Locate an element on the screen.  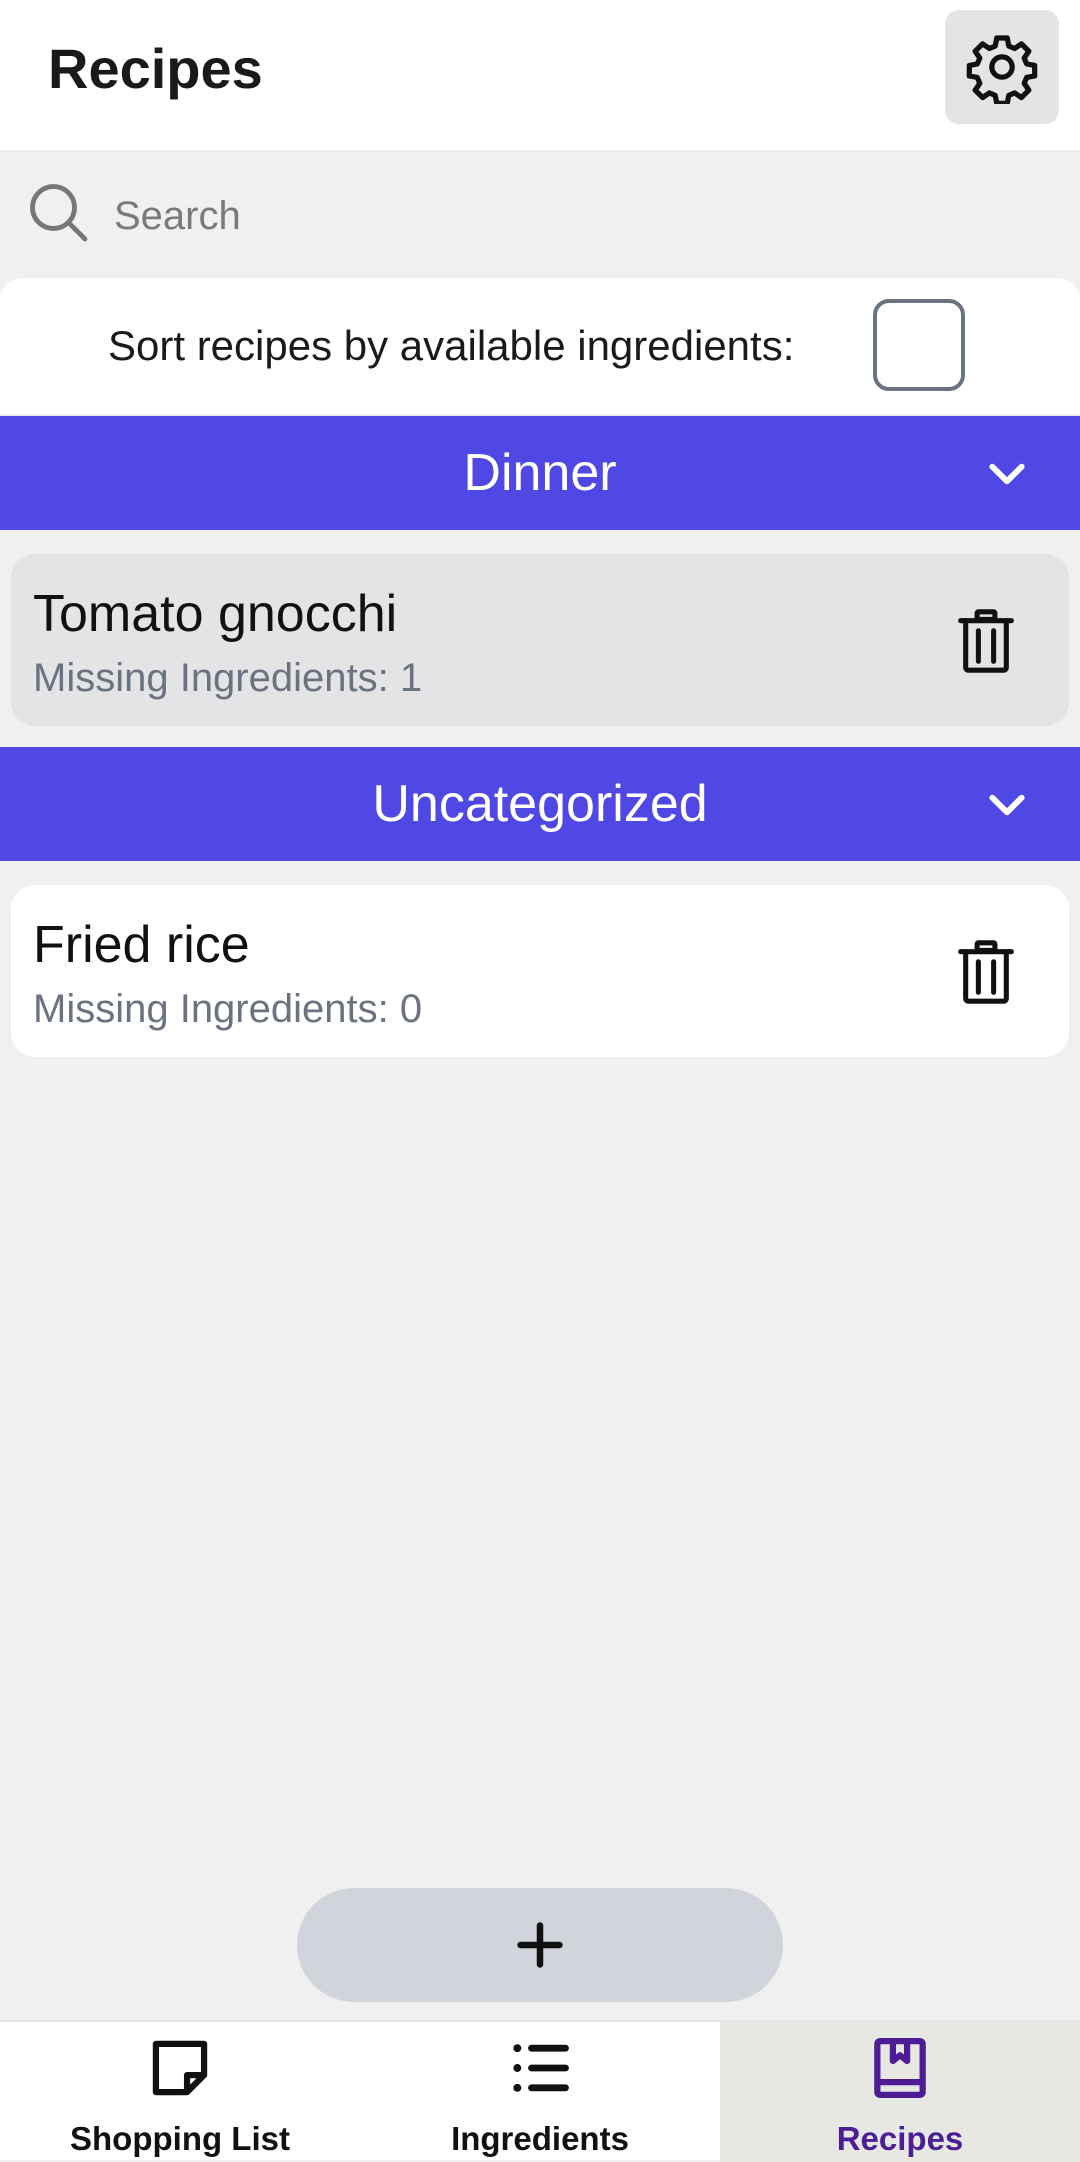
gear-icon is located at coordinates (1002, 69).